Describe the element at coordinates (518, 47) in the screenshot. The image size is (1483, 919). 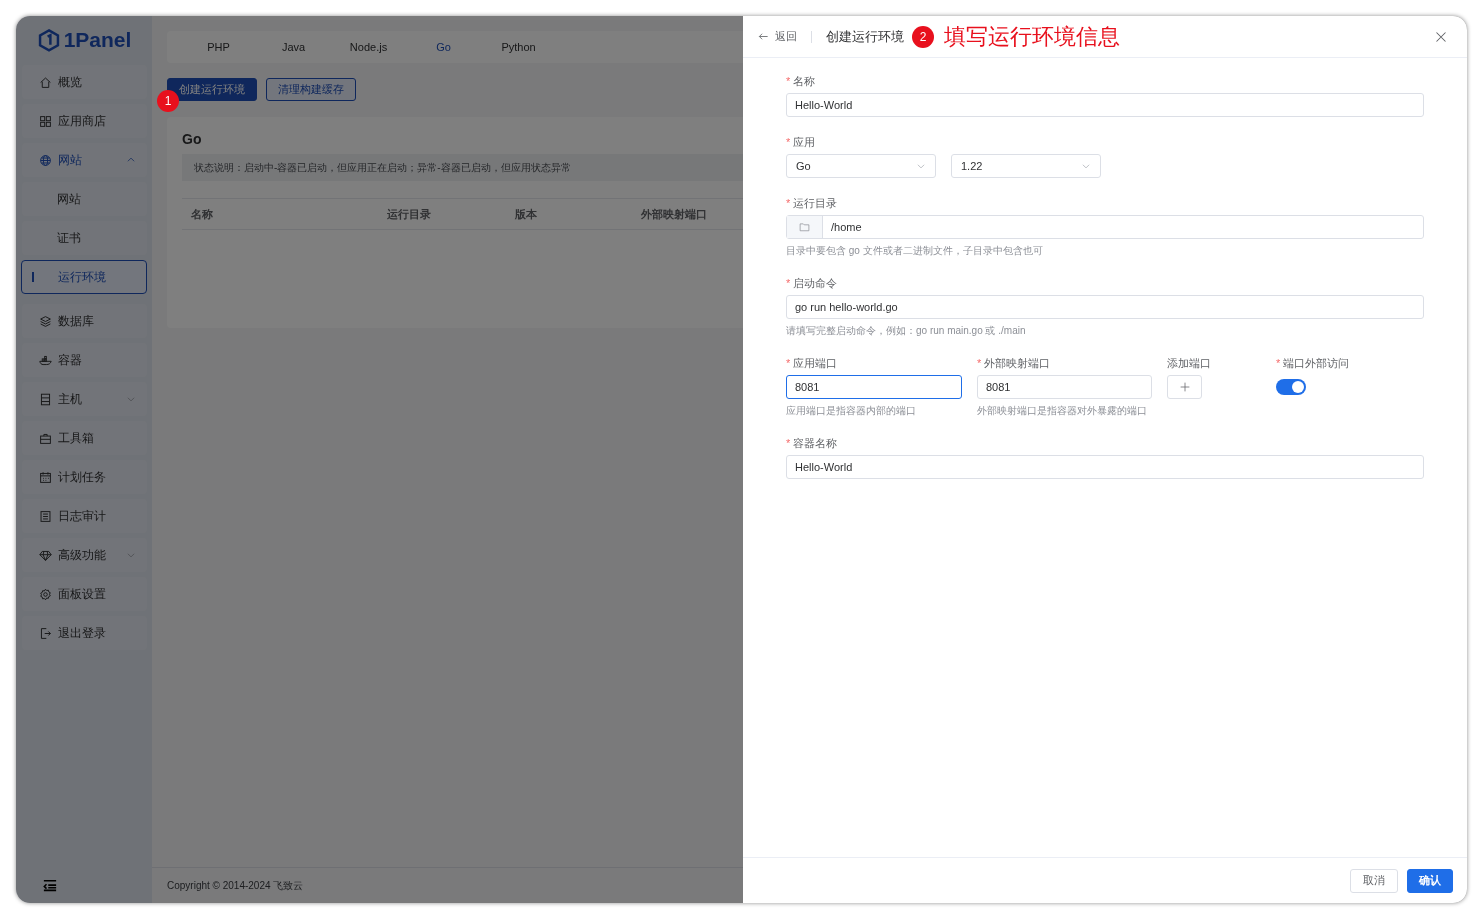
I see `tab: Python` at that location.